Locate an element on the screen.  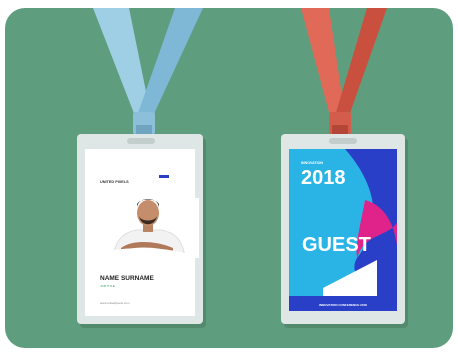
badge-website: www.unitedpixels.com is located at coordinates (115, 303).